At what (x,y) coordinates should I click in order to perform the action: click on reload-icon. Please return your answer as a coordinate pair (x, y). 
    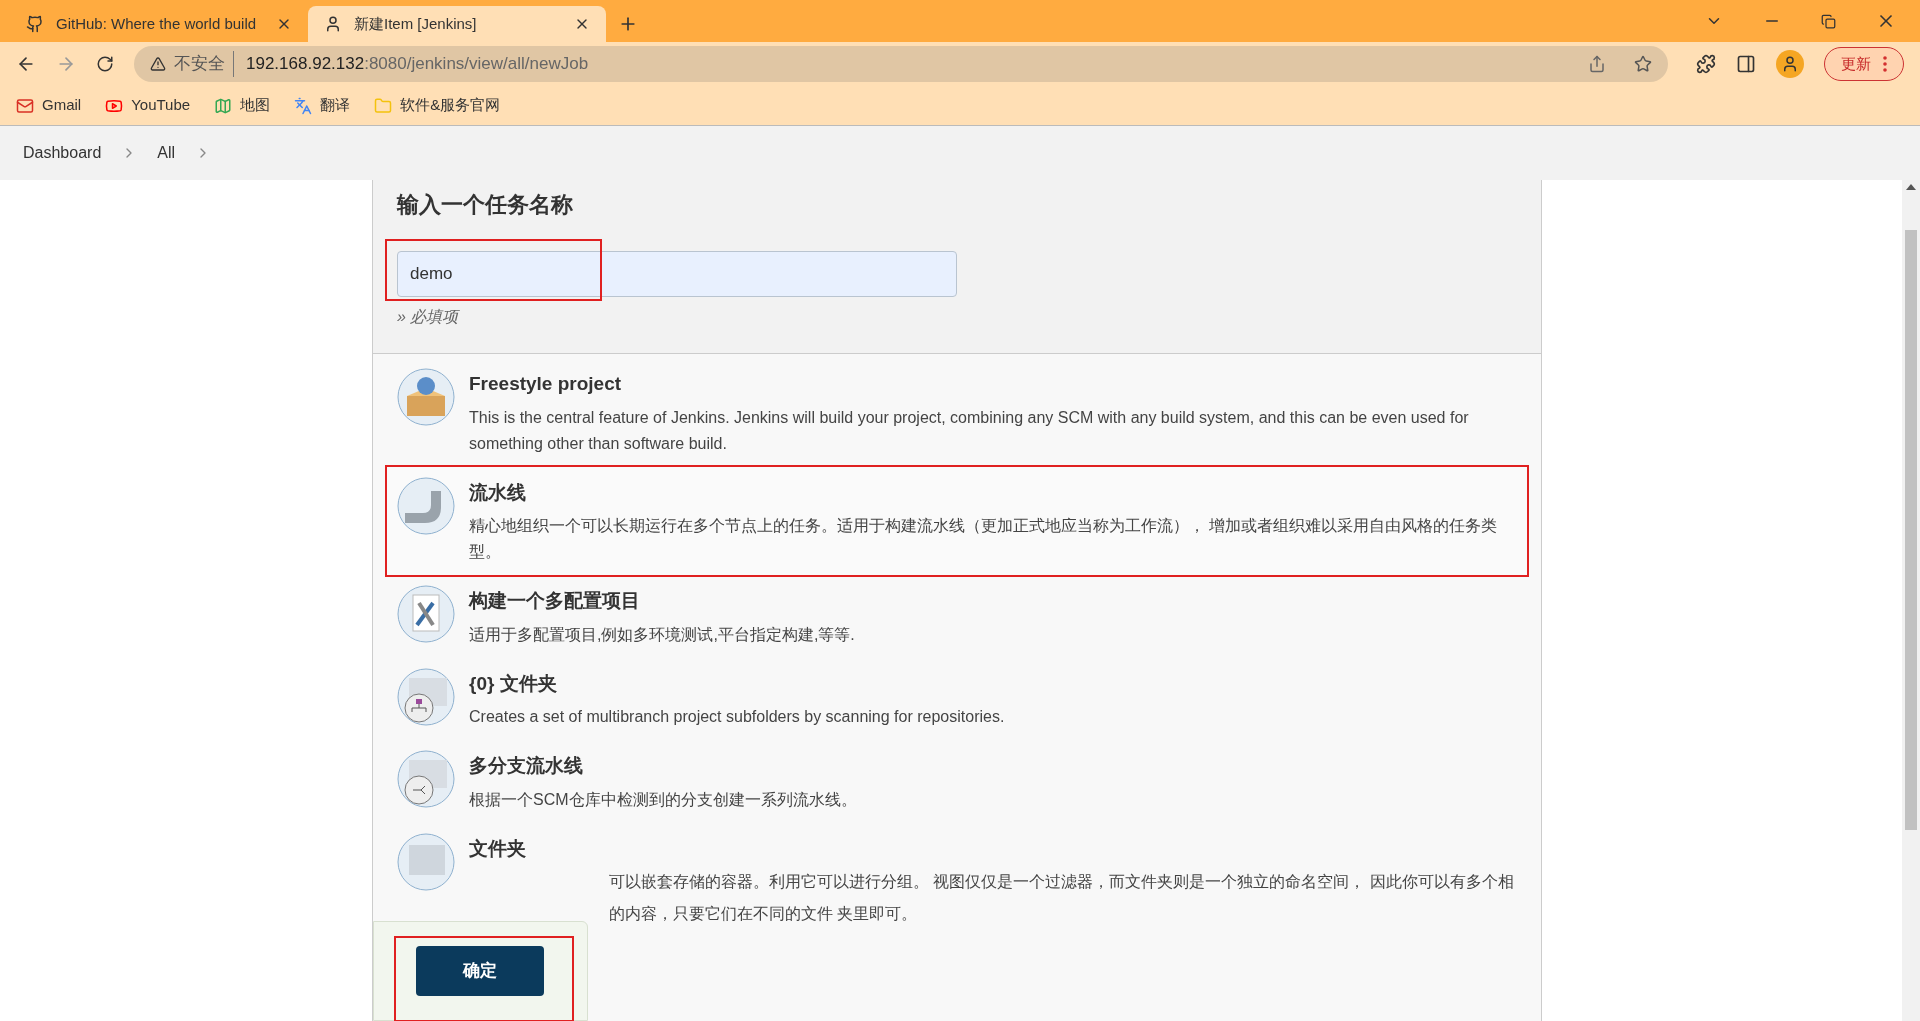
    Looking at the image, I should click on (105, 64).